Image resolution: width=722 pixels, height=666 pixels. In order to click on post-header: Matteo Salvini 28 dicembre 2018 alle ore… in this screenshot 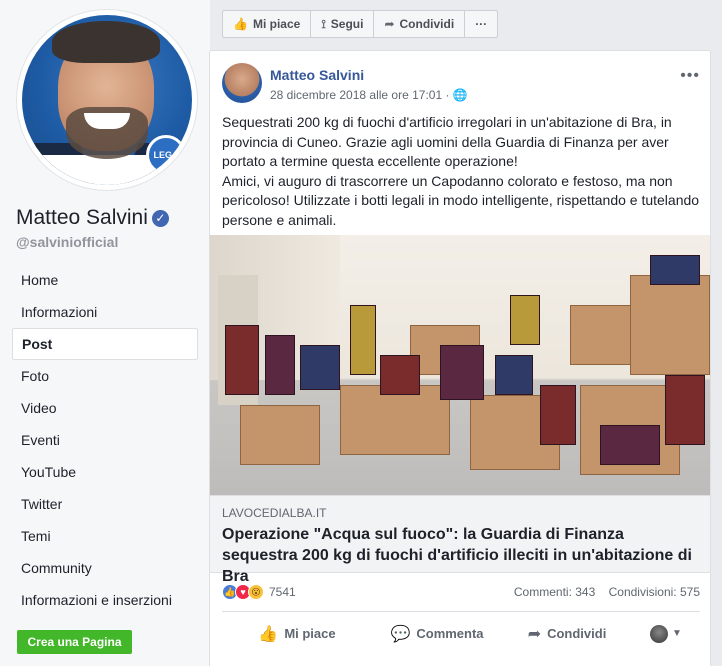, I will do `click(461, 83)`.